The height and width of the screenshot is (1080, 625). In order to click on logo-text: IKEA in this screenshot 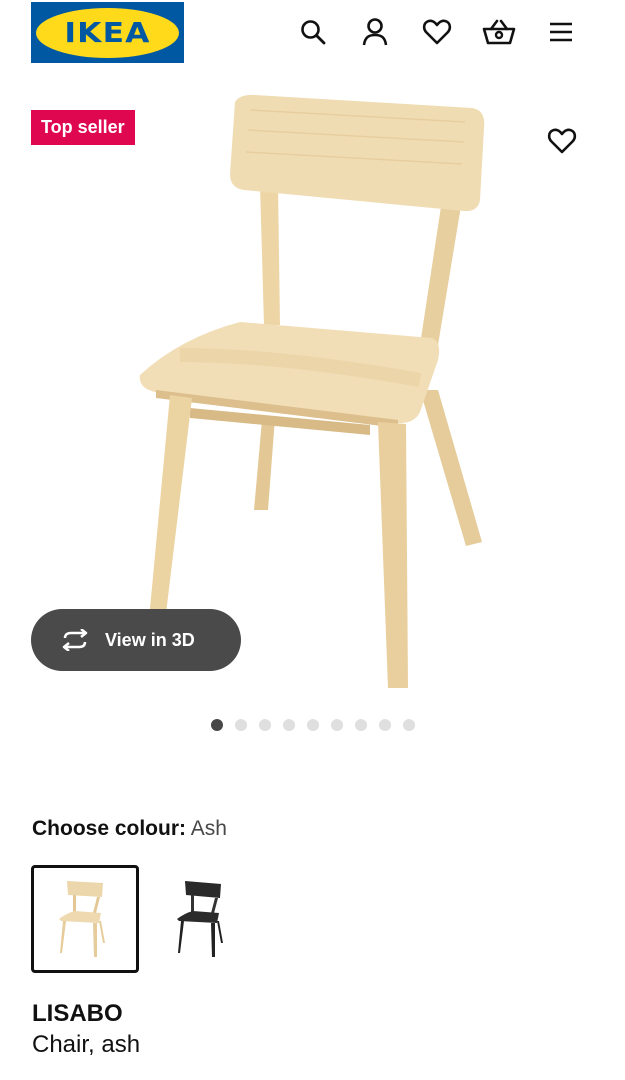, I will do `click(107, 32)`.